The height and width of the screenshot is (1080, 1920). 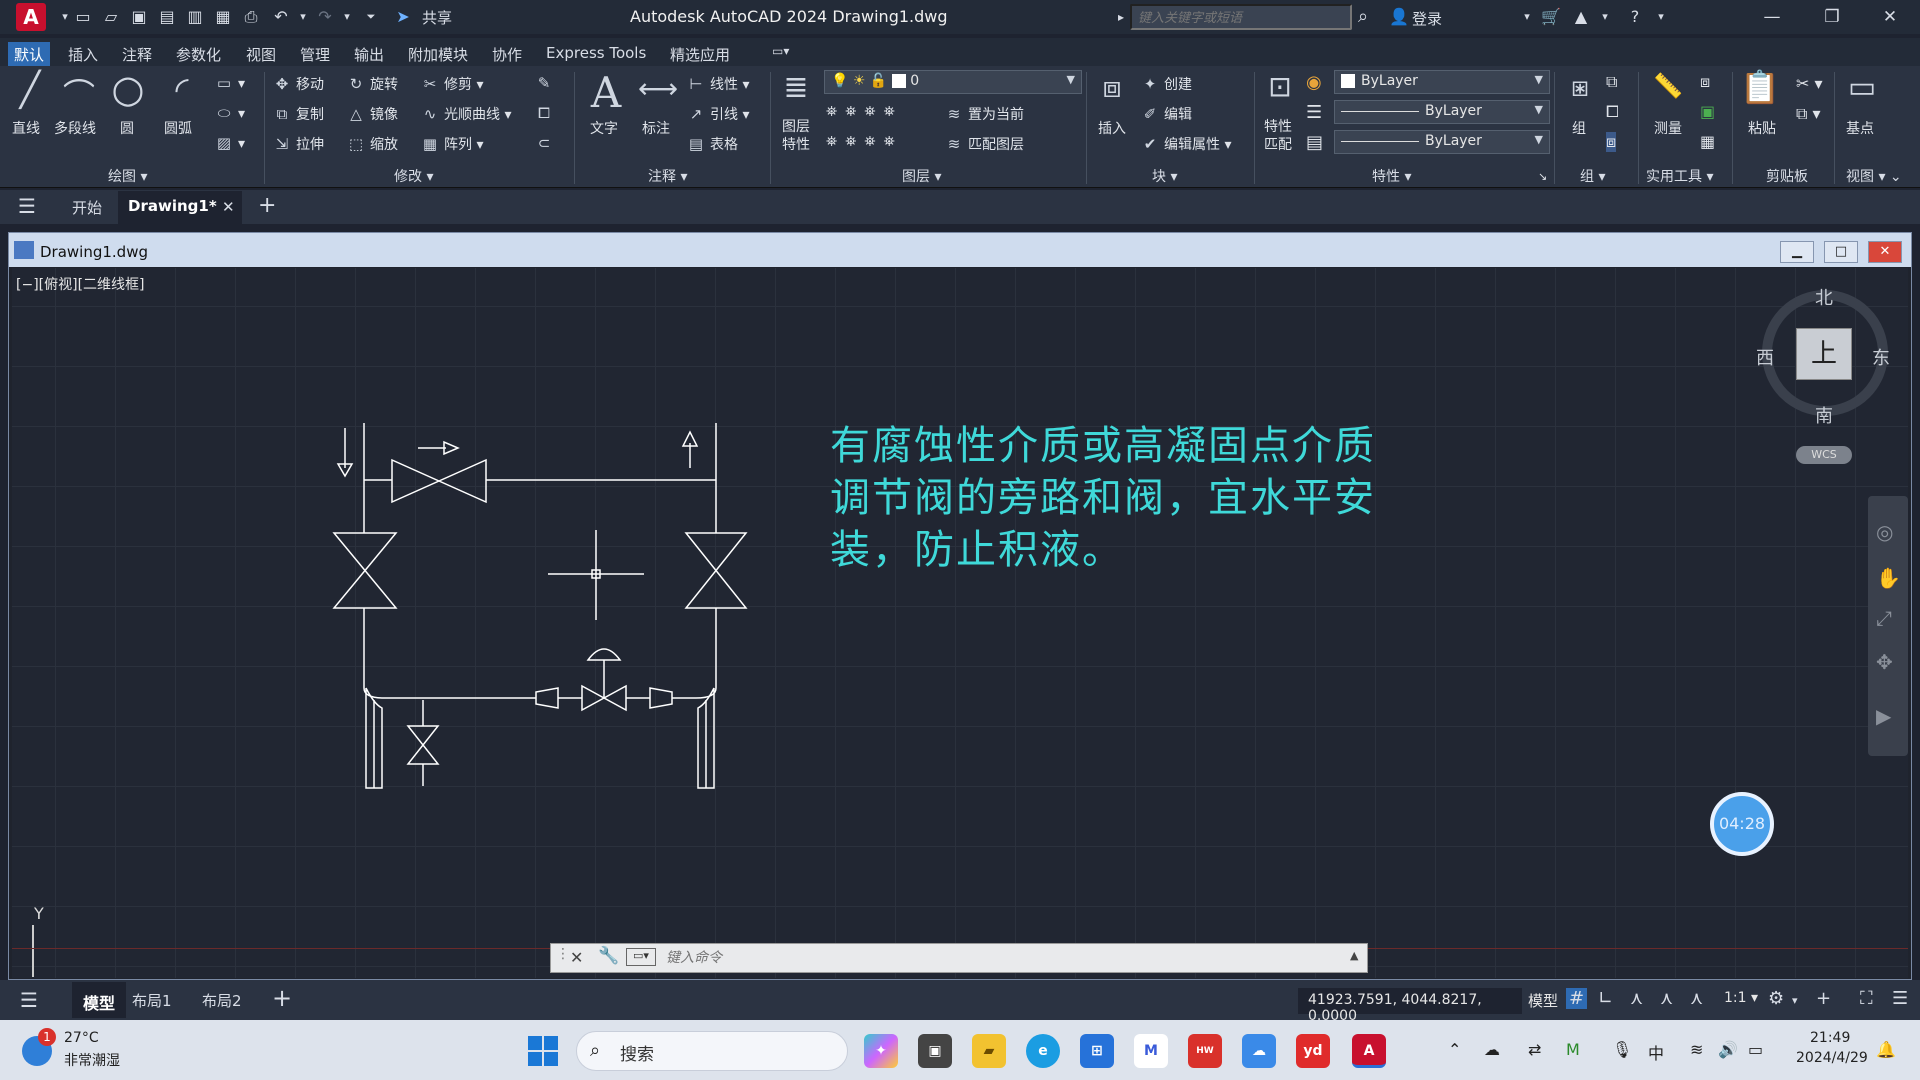 What do you see at coordinates (167, 17) in the screenshot?
I see `save-as-icon: ▤` at bounding box center [167, 17].